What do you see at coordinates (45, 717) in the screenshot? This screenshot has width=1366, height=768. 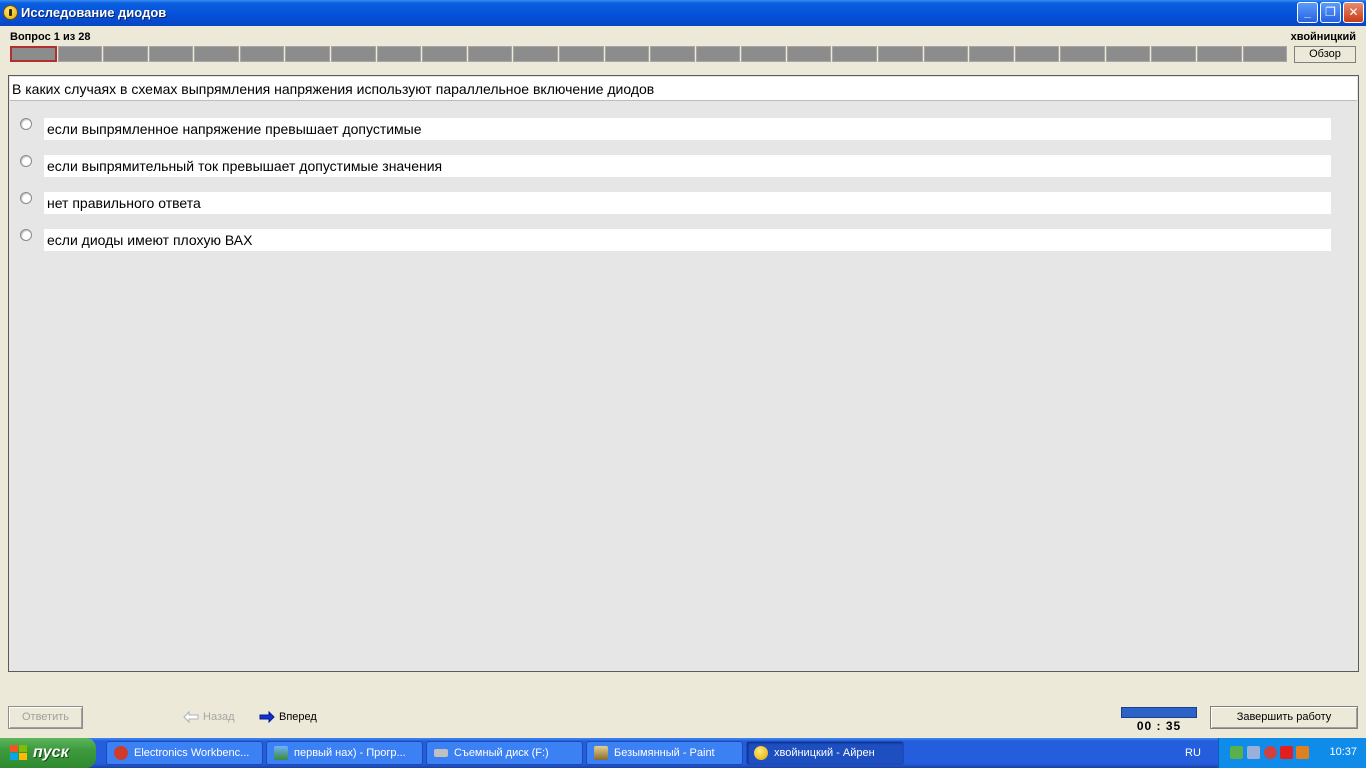 I see `answer-button: Ответить` at bounding box center [45, 717].